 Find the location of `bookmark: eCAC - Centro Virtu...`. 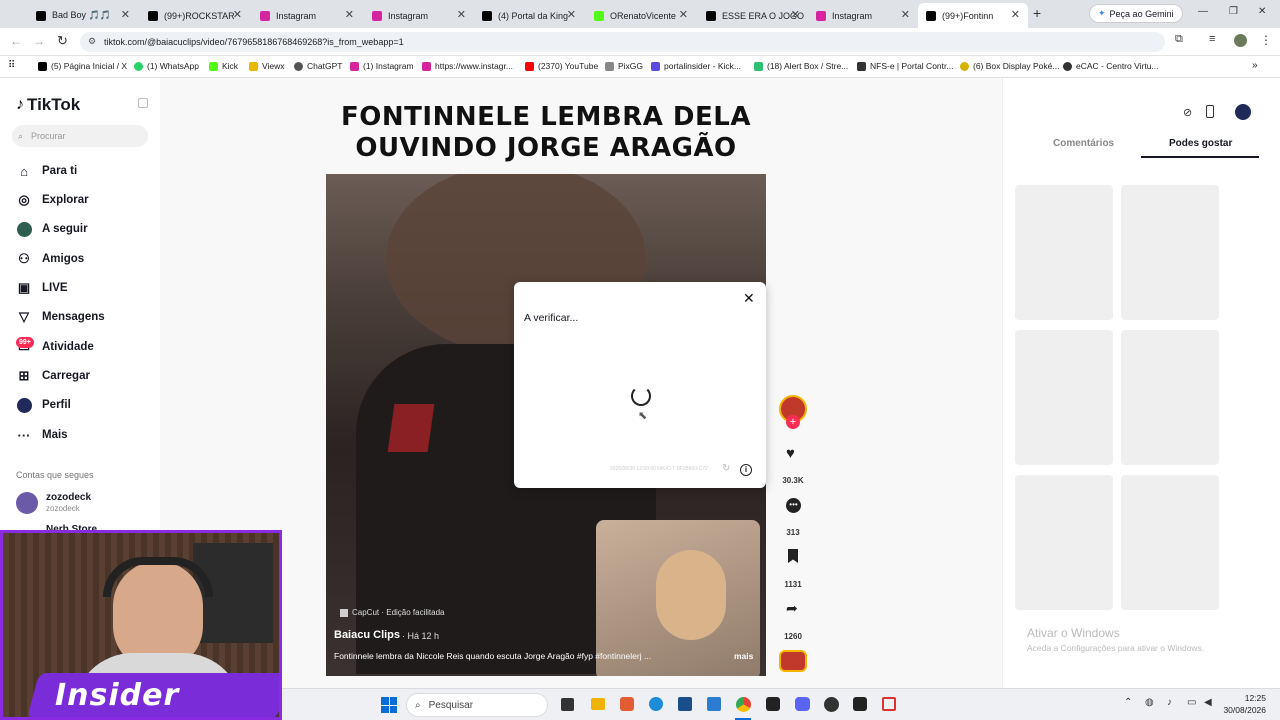

bookmark: eCAC - Centro Virtu... is located at coordinates (1111, 66).